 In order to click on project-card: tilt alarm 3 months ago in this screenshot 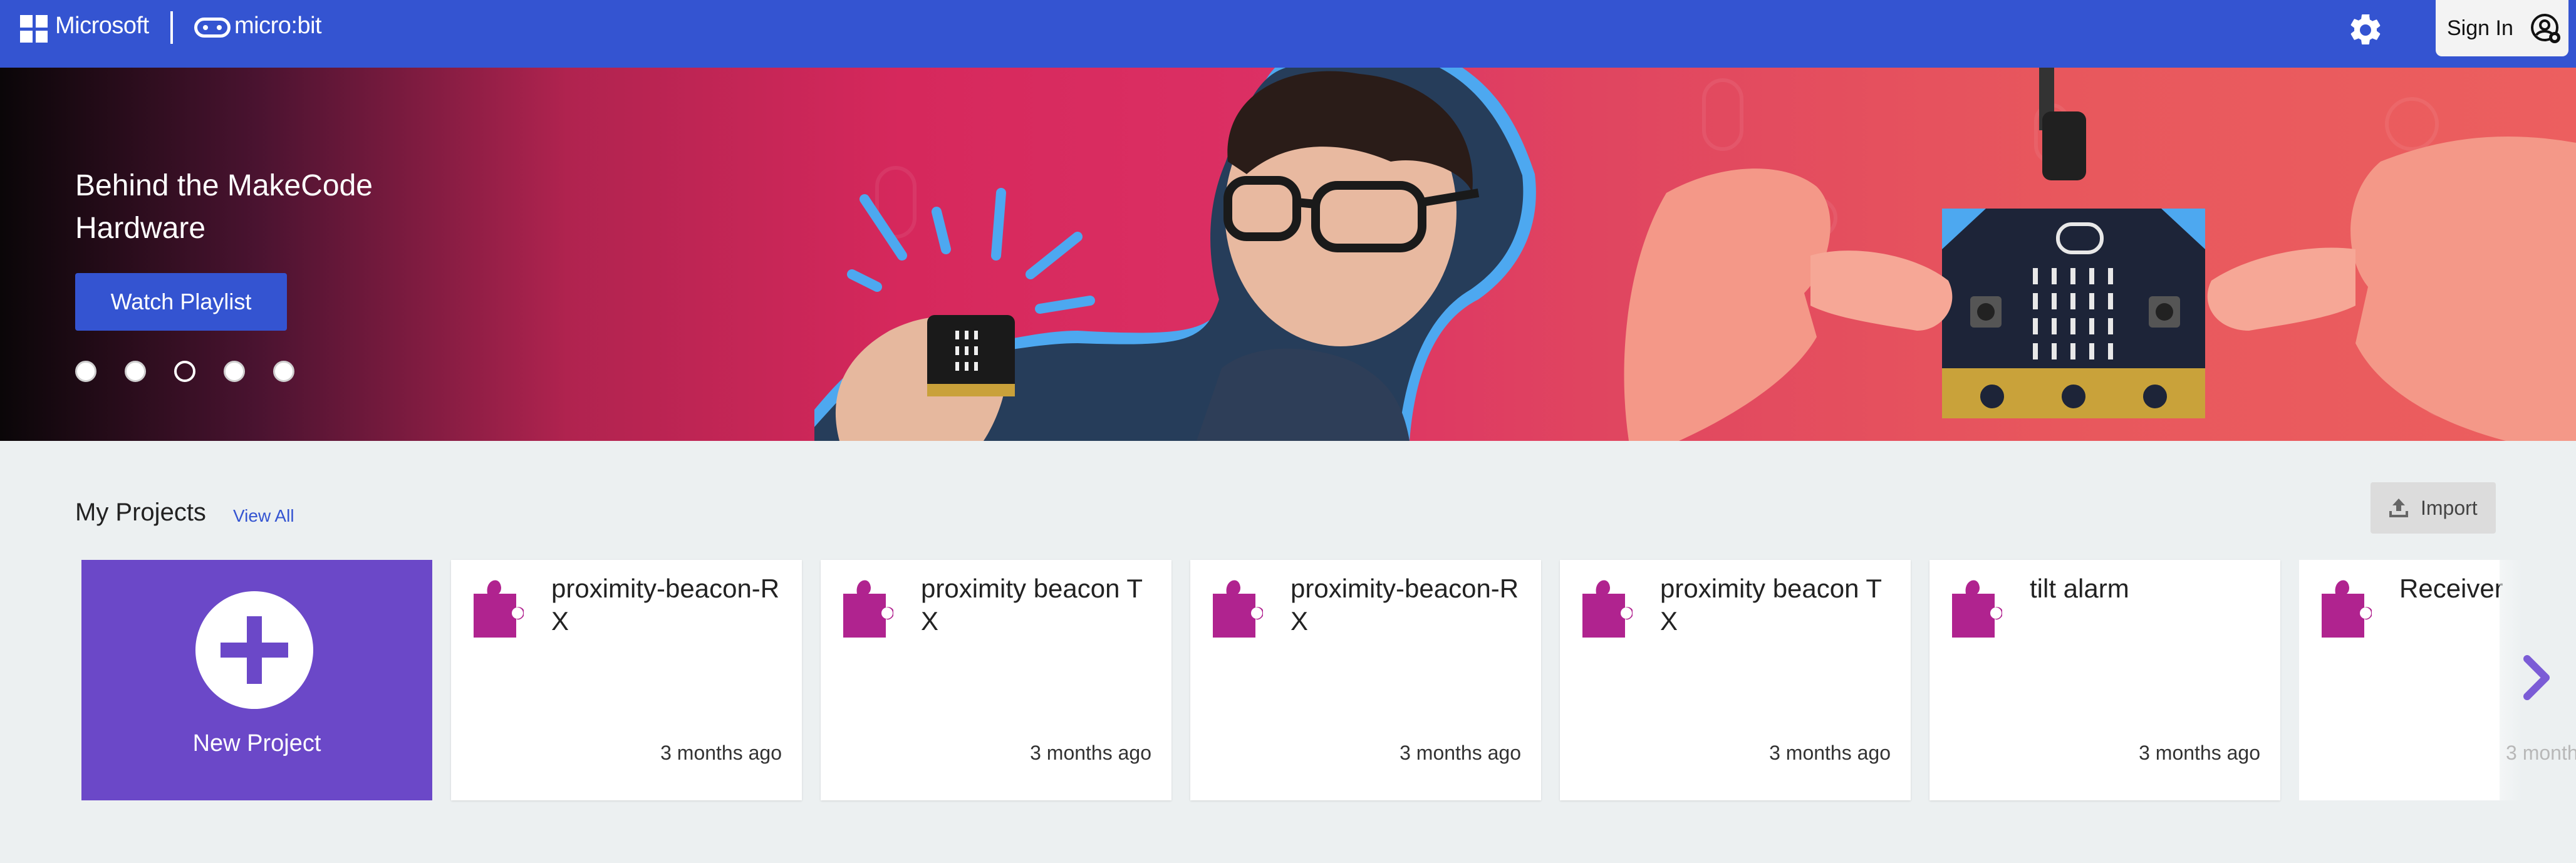, I will do `click(2104, 680)`.